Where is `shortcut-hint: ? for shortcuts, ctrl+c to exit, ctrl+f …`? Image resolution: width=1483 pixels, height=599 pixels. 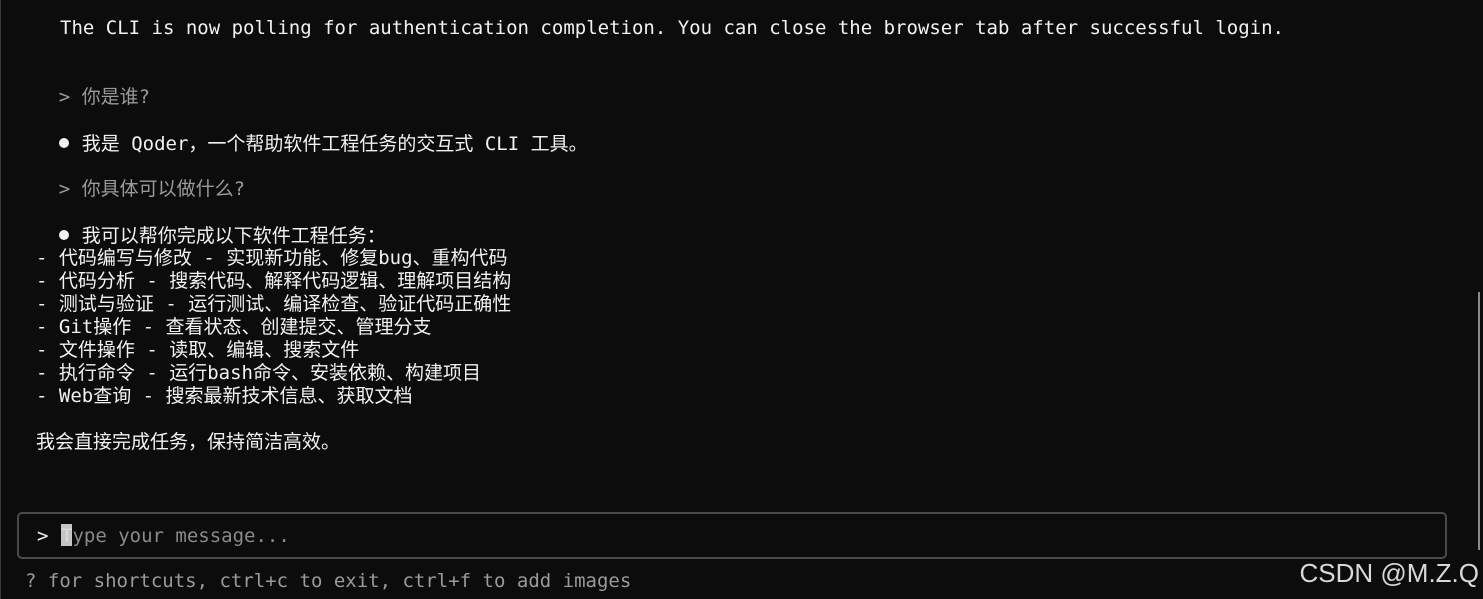 shortcut-hint: ? for shortcuts, ctrl+c to exit, ctrl+f … is located at coordinates (328, 581).